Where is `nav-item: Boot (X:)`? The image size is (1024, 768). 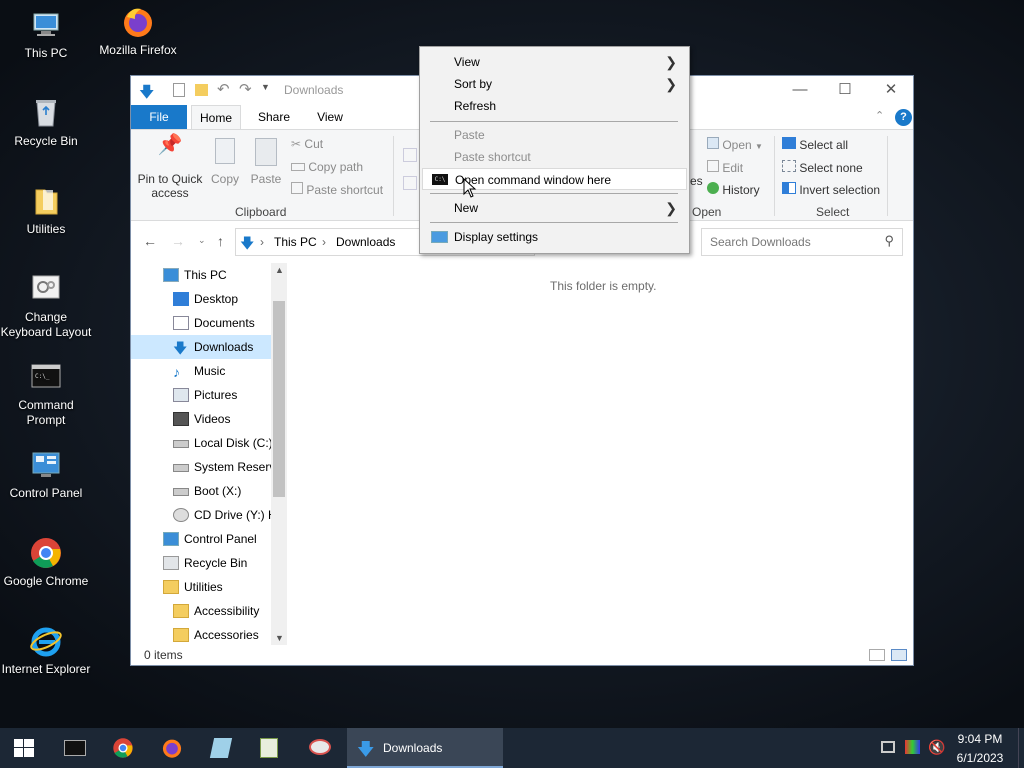 nav-item: Boot (X:) is located at coordinates (201, 491).